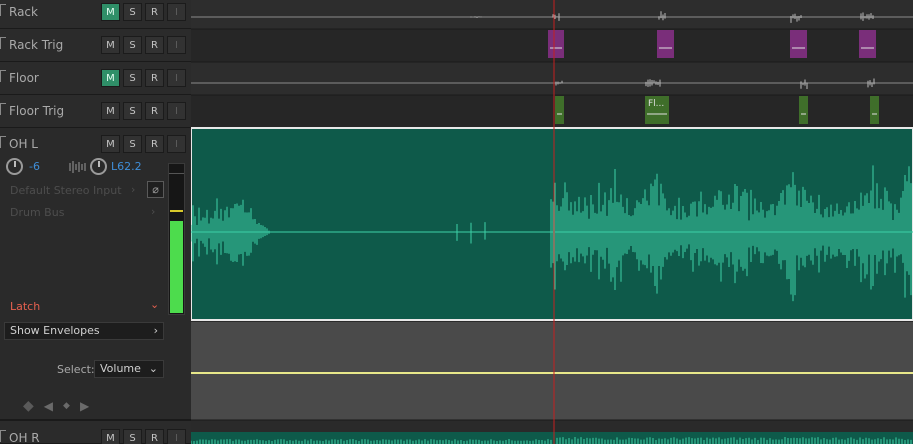  I want to click on pan-control: L62.2, so click(105, 166).